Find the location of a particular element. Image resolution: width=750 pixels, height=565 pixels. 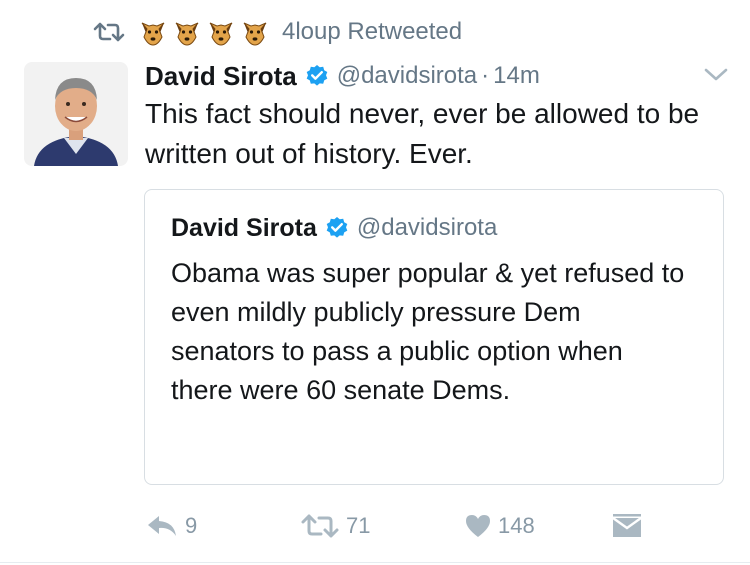

tweet-header: David Sirota @davidsirota · 14m is located at coordinates (342, 76).